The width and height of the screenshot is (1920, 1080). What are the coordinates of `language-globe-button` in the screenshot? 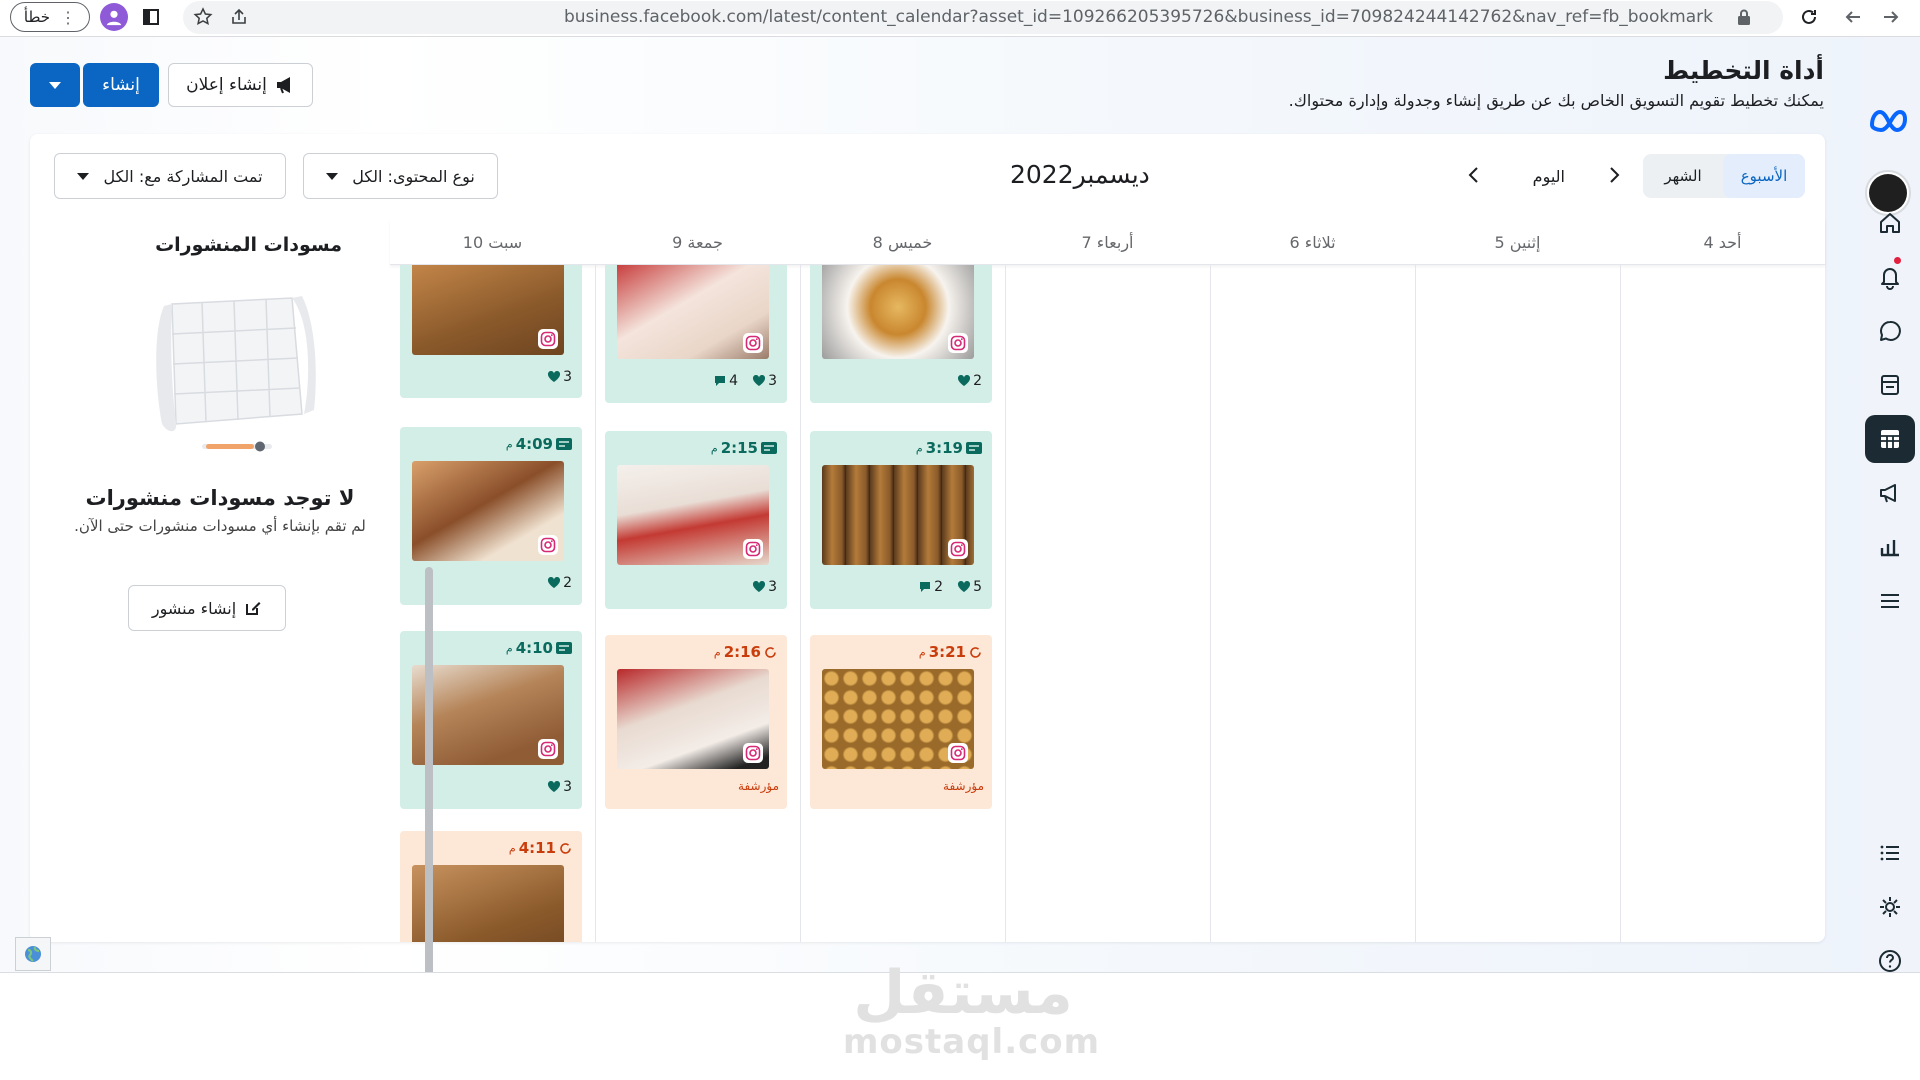 It's located at (33, 954).